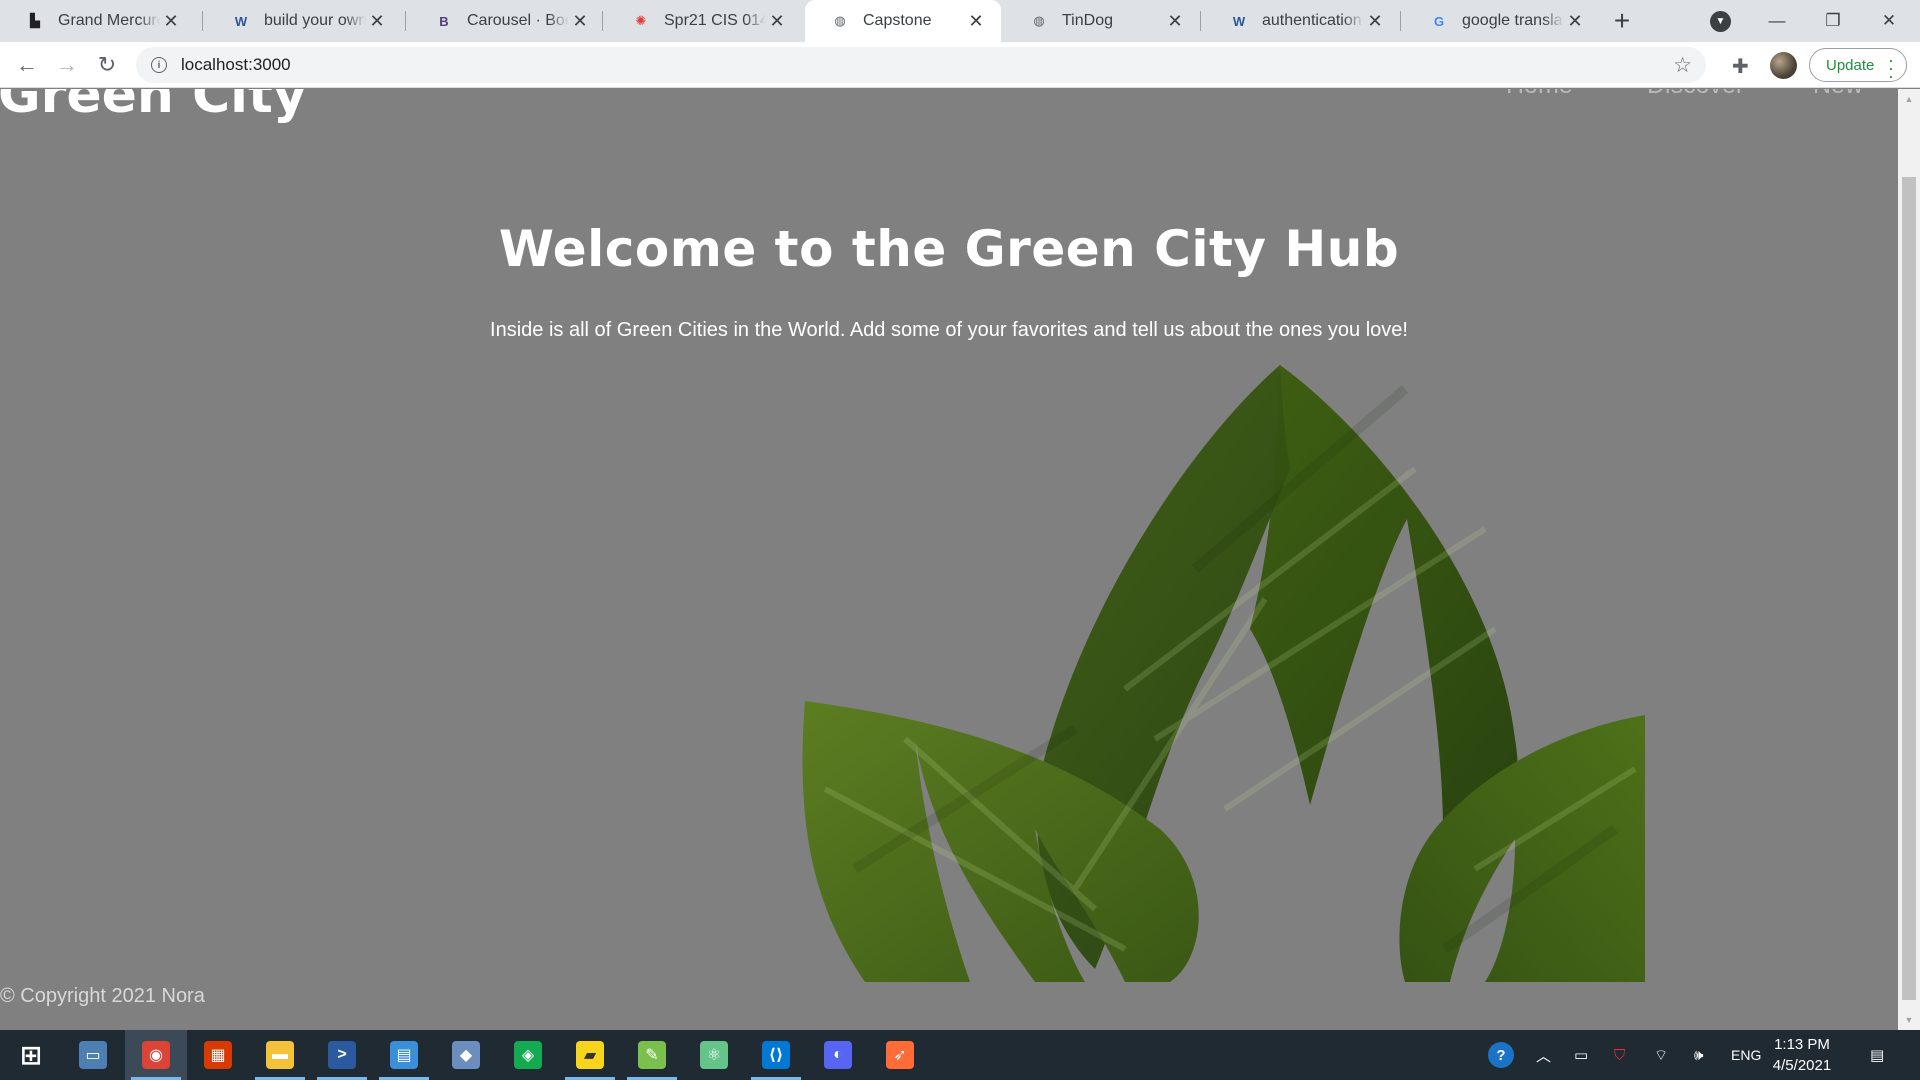 The width and height of the screenshot is (1920, 1080). I want to click on office-icon: ▦, so click(218, 1055).